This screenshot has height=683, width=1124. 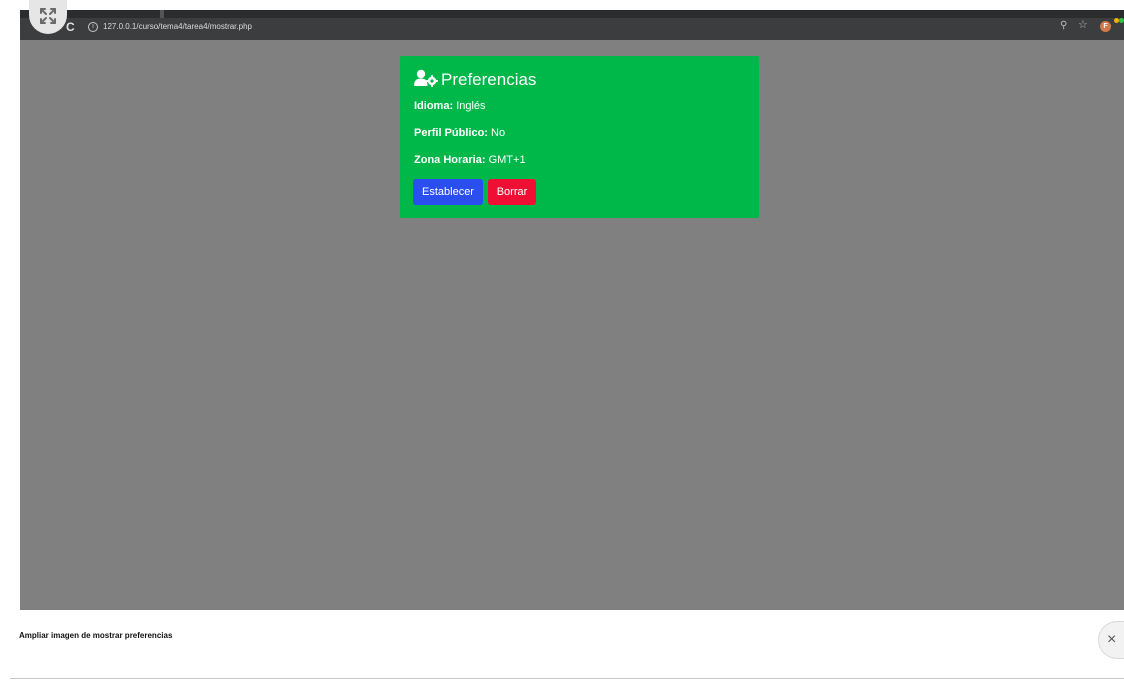 I want to click on card-title-text: Preferencias, so click(x=489, y=79).